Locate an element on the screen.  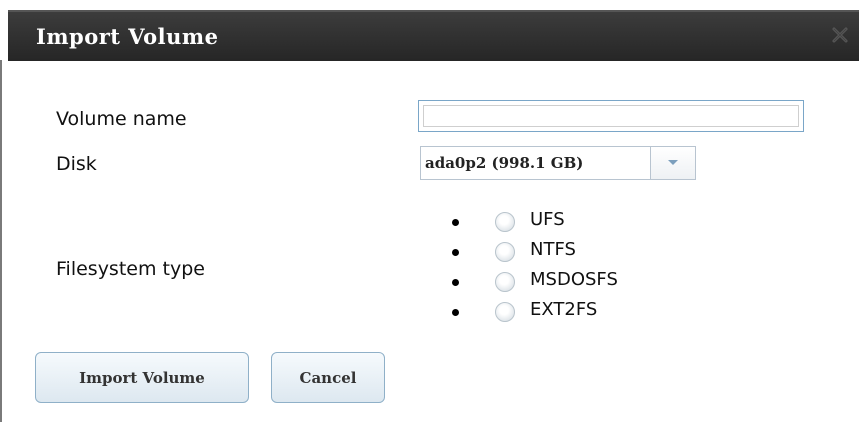
cancel-button: Cancel is located at coordinates (328, 377).